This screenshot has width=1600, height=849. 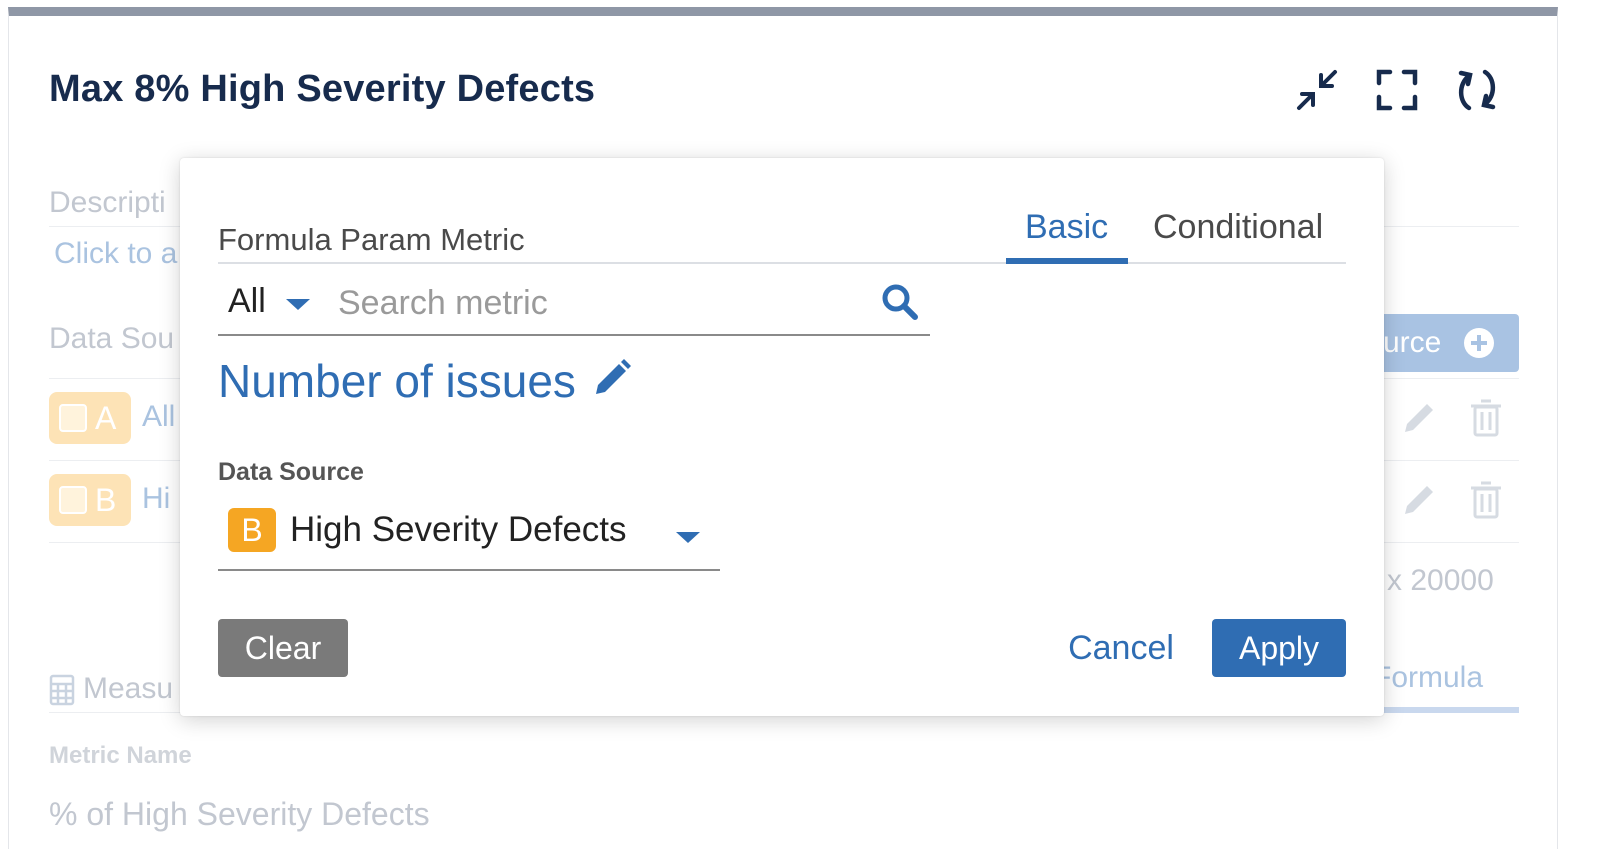 I want to click on data-sources-label: Data Sou, so click(x=112, y=338).